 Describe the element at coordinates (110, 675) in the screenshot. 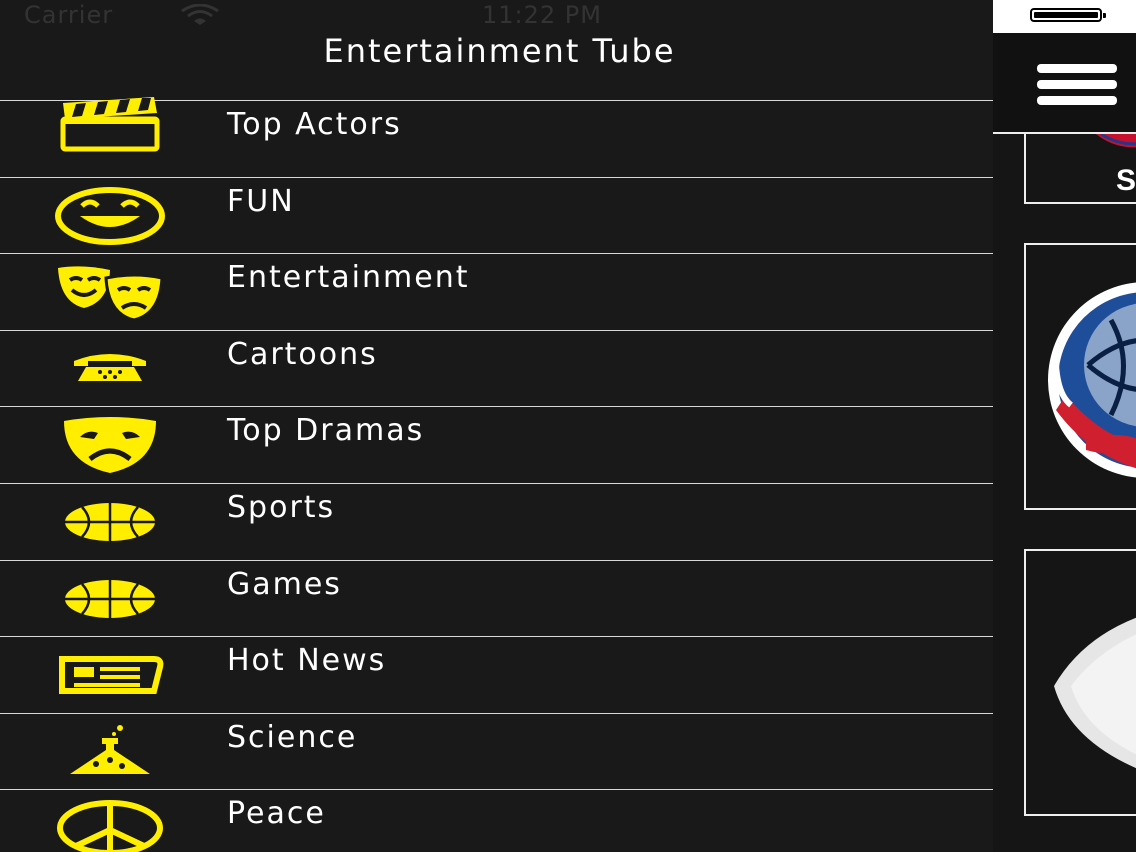

I see `newspaper-icon` at that location.